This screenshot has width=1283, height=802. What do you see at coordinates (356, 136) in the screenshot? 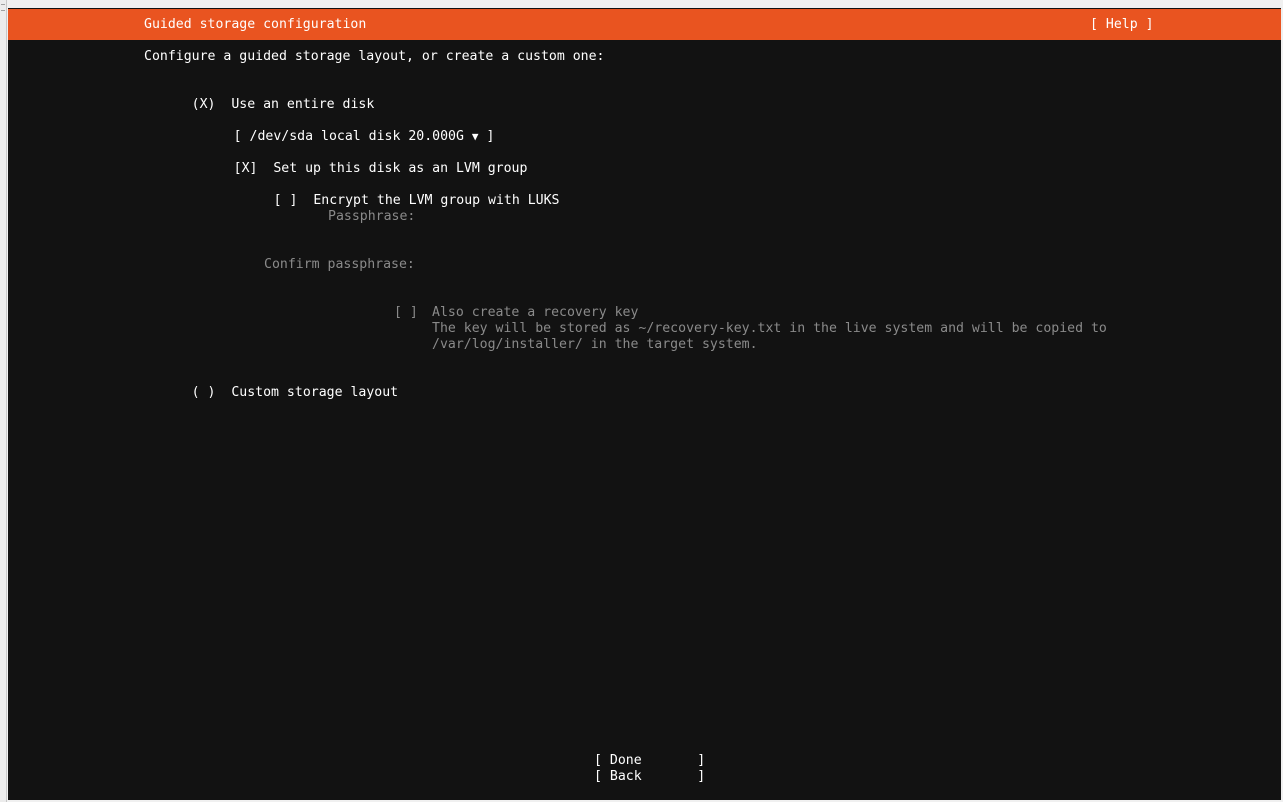
I see `disk-select-value: /dev/sda local disk 20.000G` at bounding box center [356, 136].